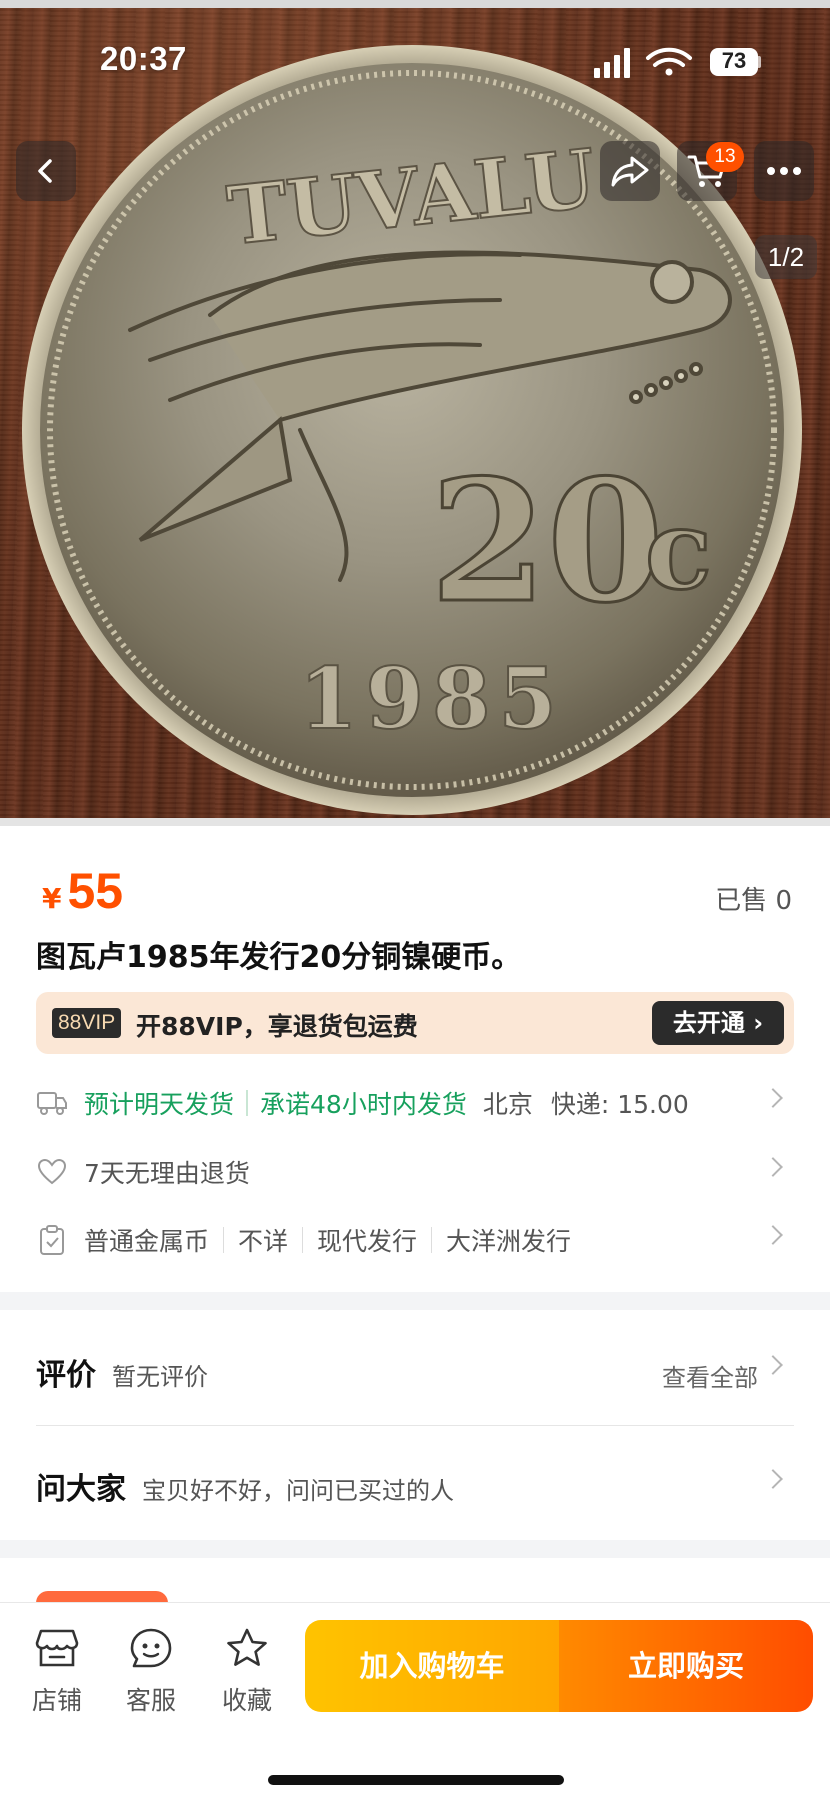 The width and height of the screenshot is (830, 1800). I want to click on share-icon, so click(630, 171).